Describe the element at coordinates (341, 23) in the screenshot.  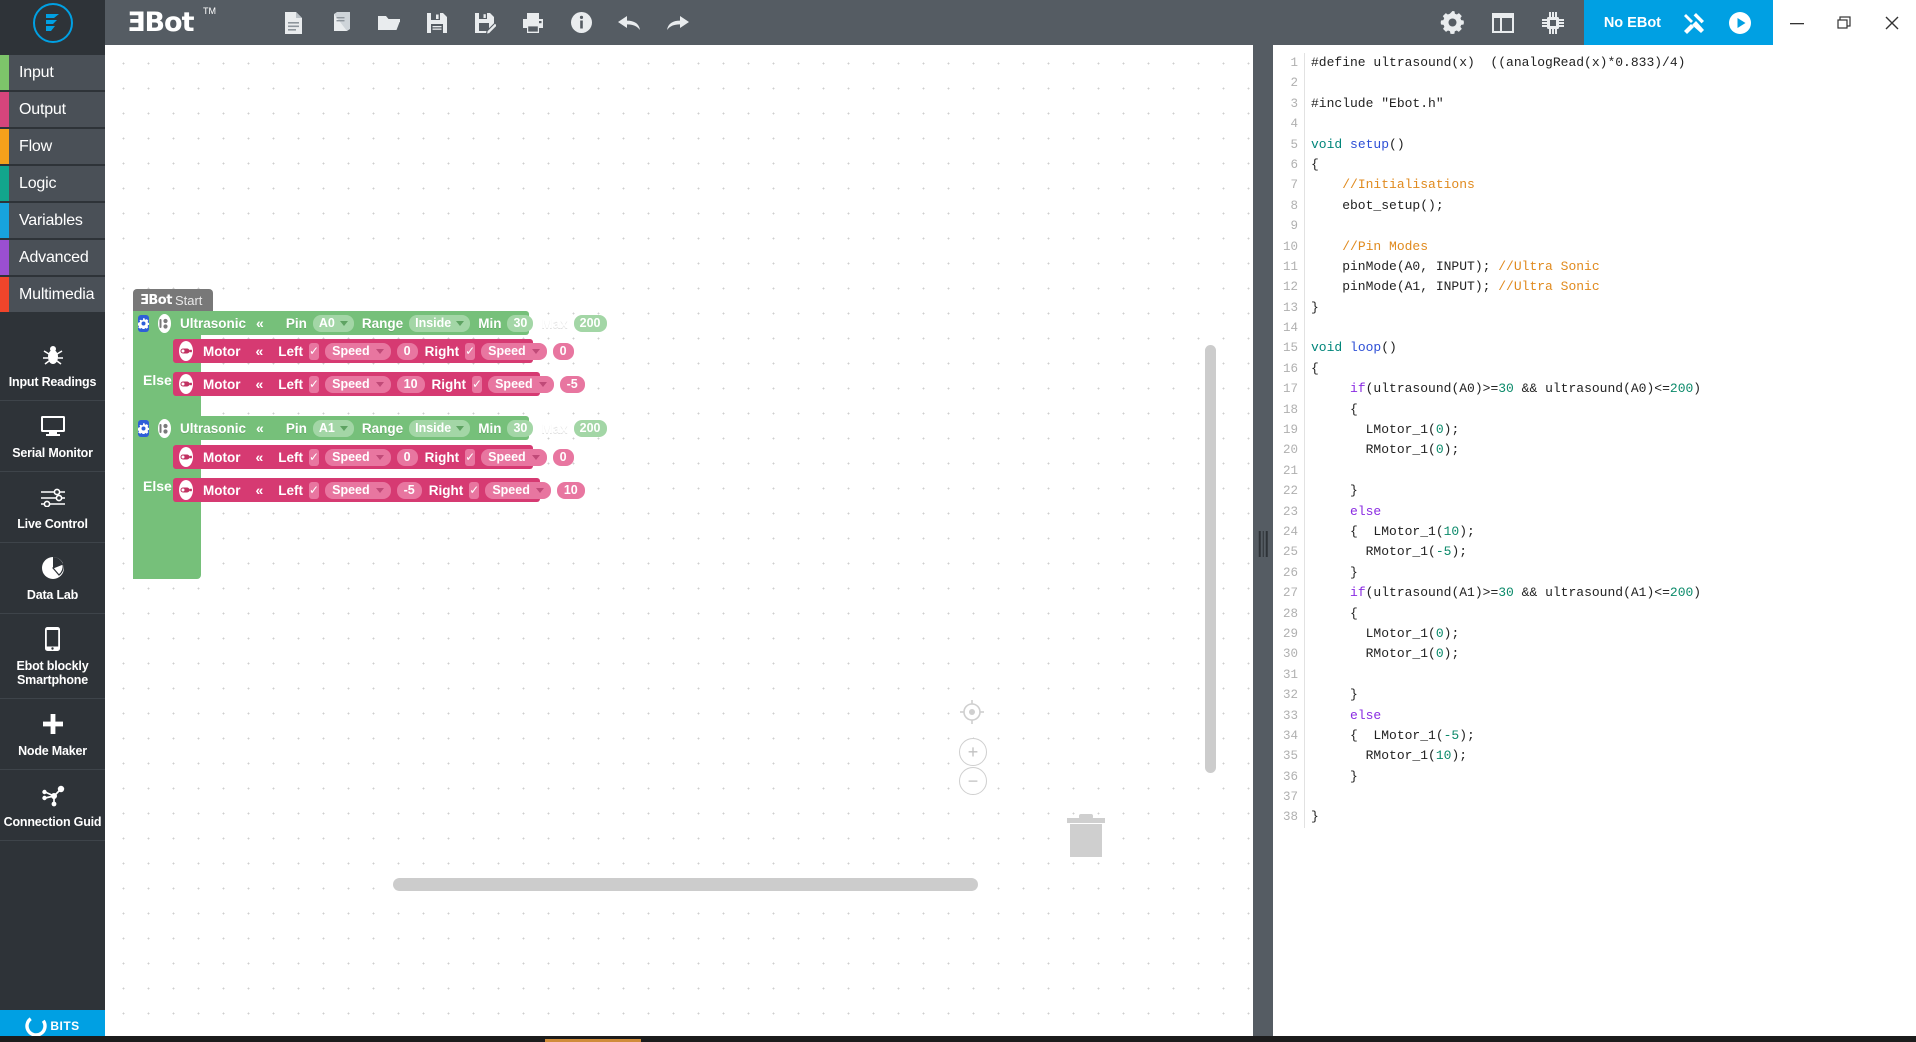
I see `examples-book-icon` at that location.